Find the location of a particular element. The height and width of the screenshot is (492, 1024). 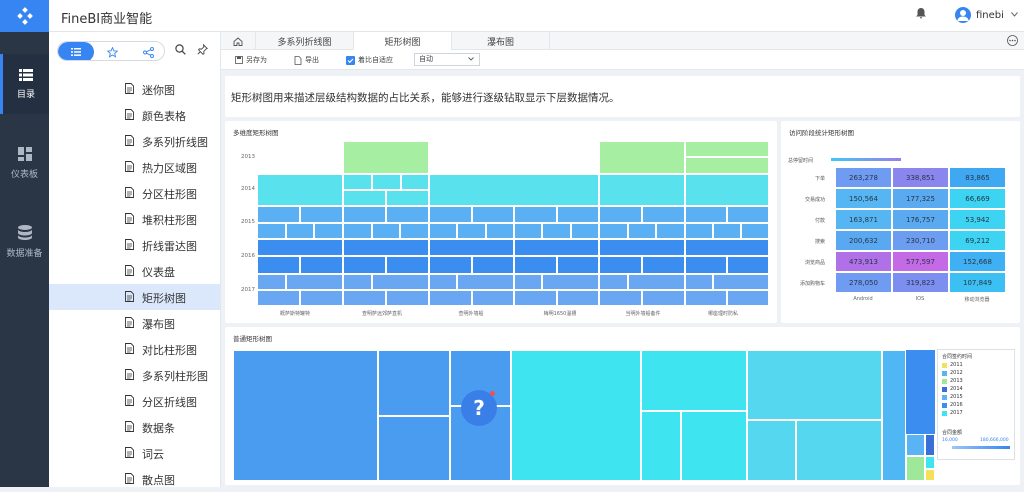

rail-item-dashboard: 仪表板 is located at coordinates (24, 163).